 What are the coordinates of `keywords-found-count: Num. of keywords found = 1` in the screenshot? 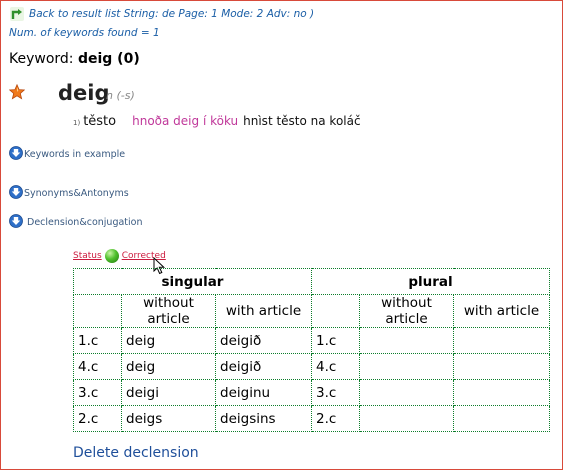 It's located at (84, 33).